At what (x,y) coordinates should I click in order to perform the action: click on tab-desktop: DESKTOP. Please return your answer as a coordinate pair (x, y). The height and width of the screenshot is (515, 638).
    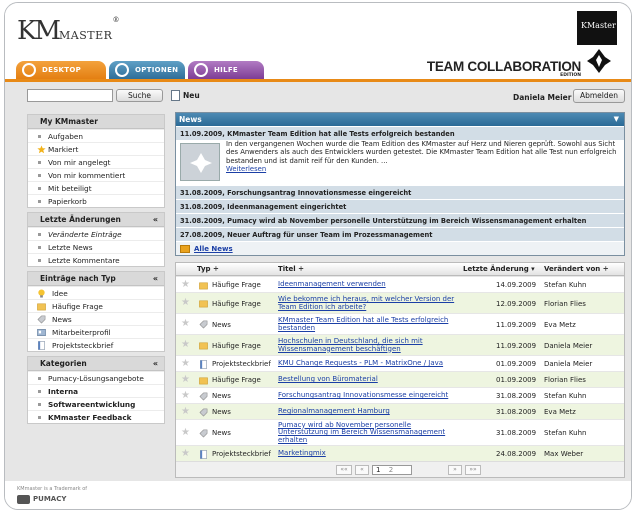
    Looking at the image, I should click on (61, 70).